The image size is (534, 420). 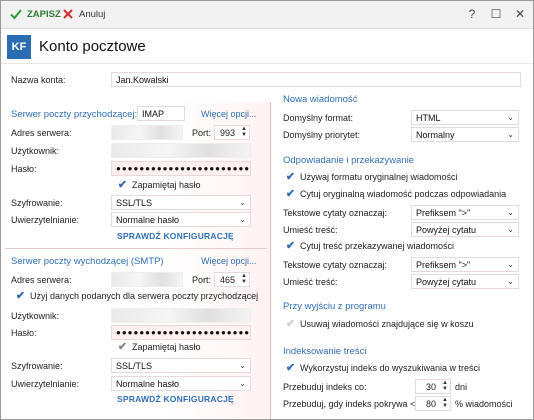 I want to click on help-icon: ?, so click(x=472, y=14).